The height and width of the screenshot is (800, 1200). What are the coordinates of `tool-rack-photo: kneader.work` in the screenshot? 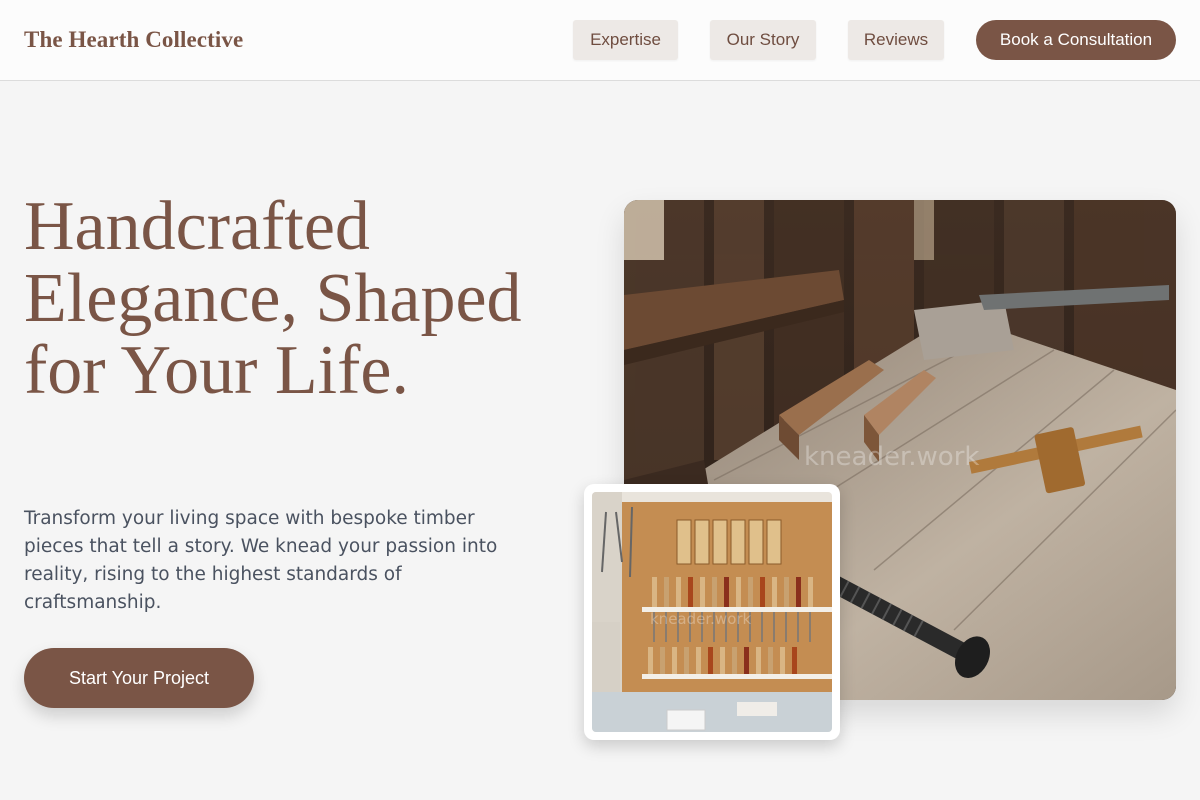 It's located at (712, 612).